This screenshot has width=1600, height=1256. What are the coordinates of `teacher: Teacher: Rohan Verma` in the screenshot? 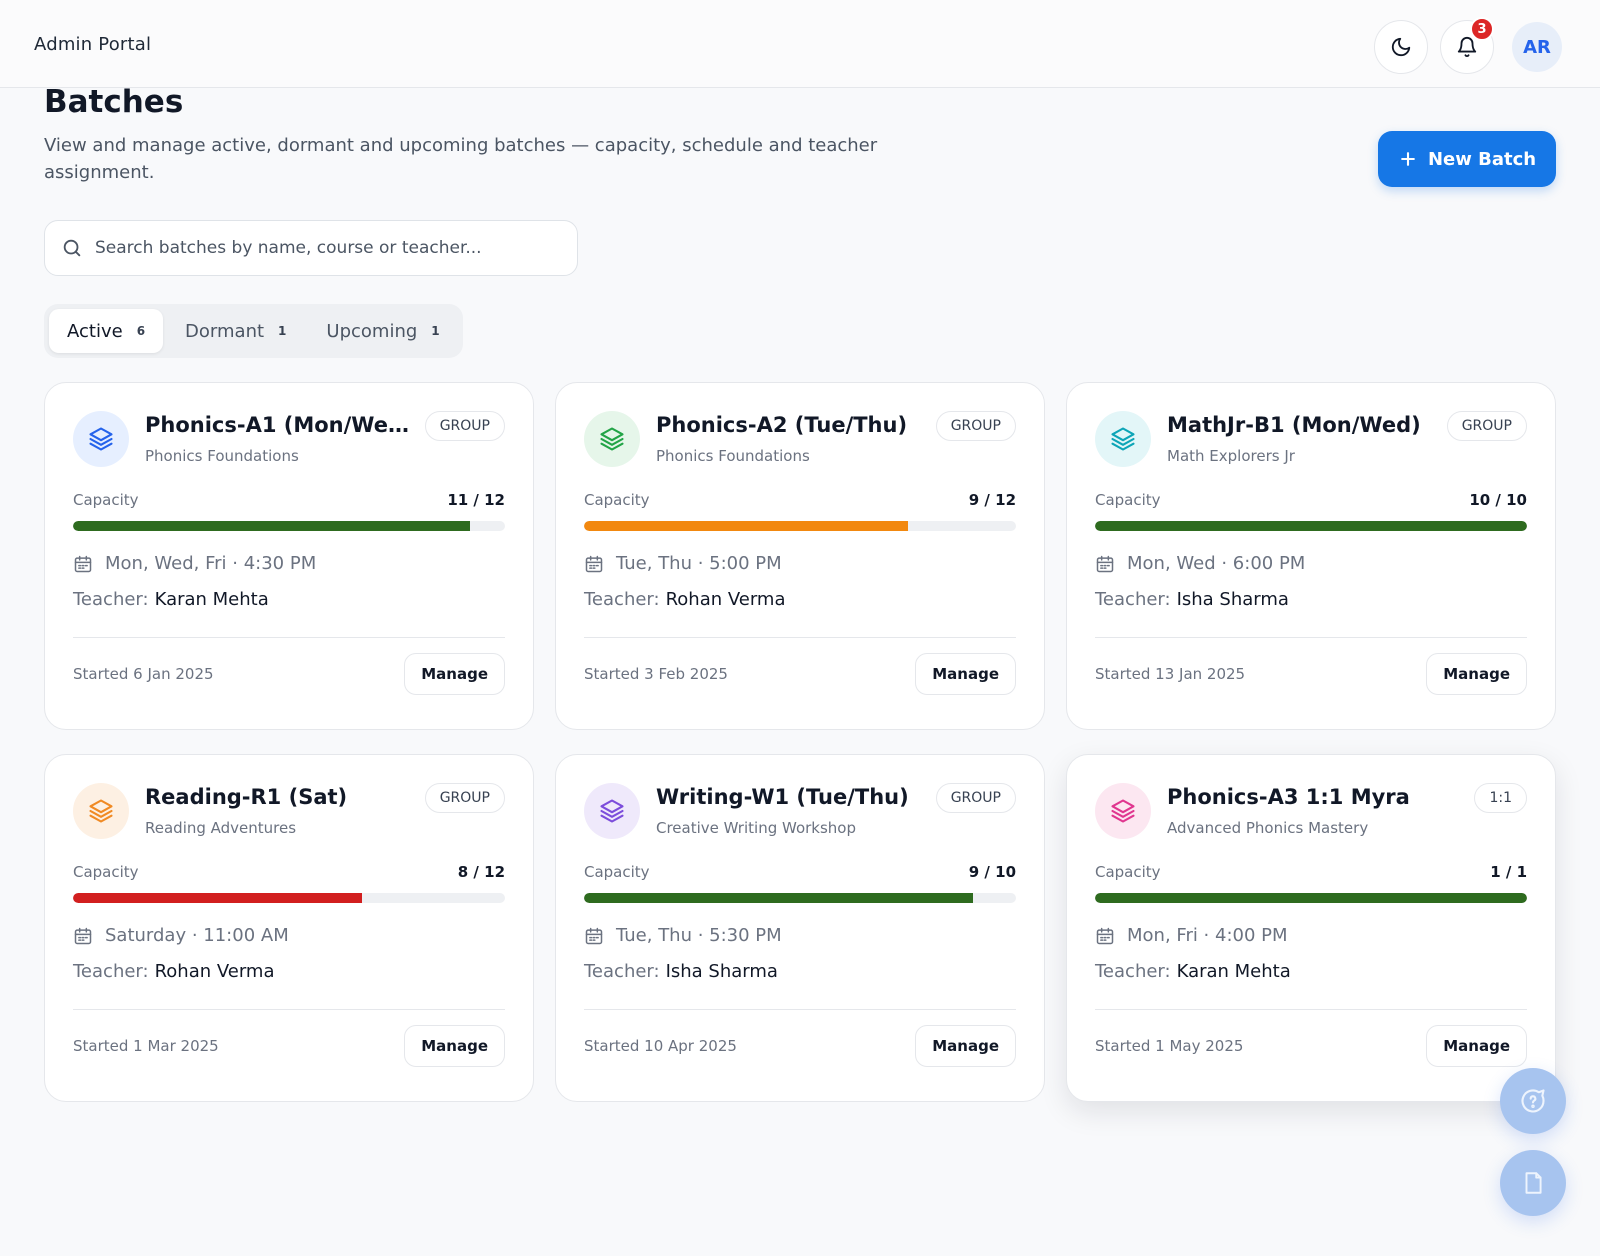 It's located at (174, 971).